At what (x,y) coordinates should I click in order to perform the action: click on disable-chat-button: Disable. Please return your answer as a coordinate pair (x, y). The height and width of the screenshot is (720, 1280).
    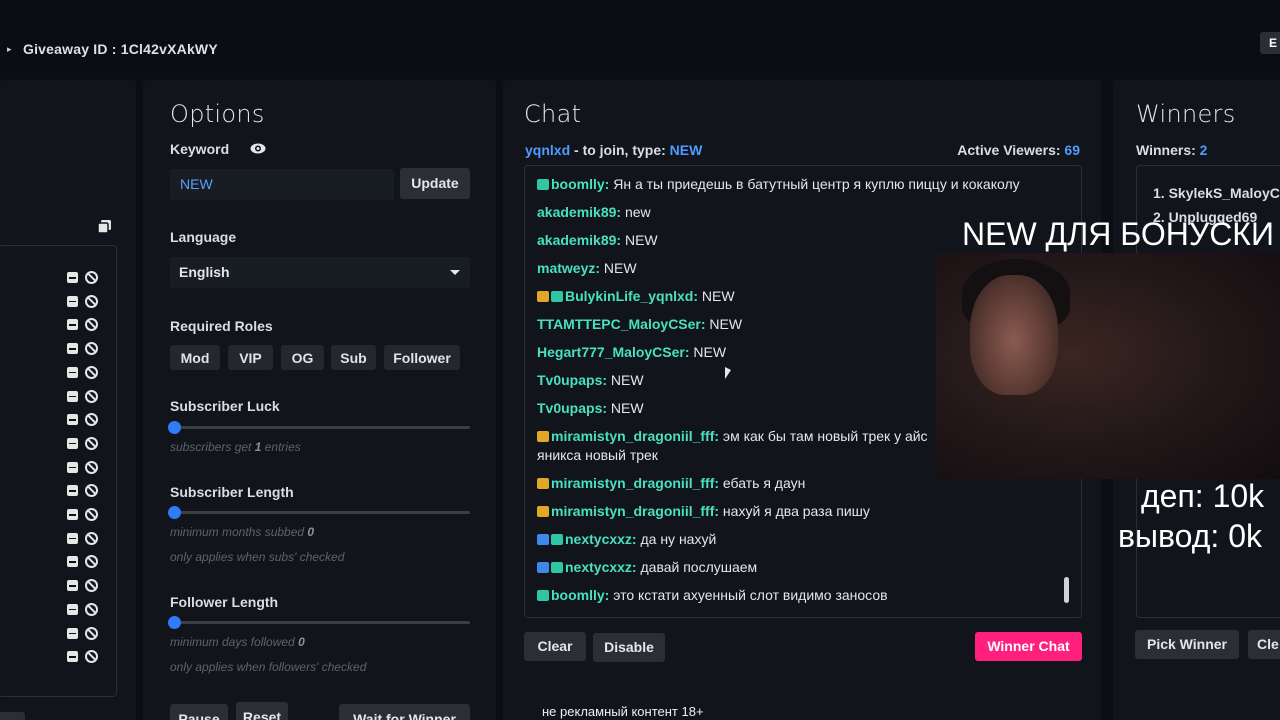
    Looking at the image, I should click on (629, 647).